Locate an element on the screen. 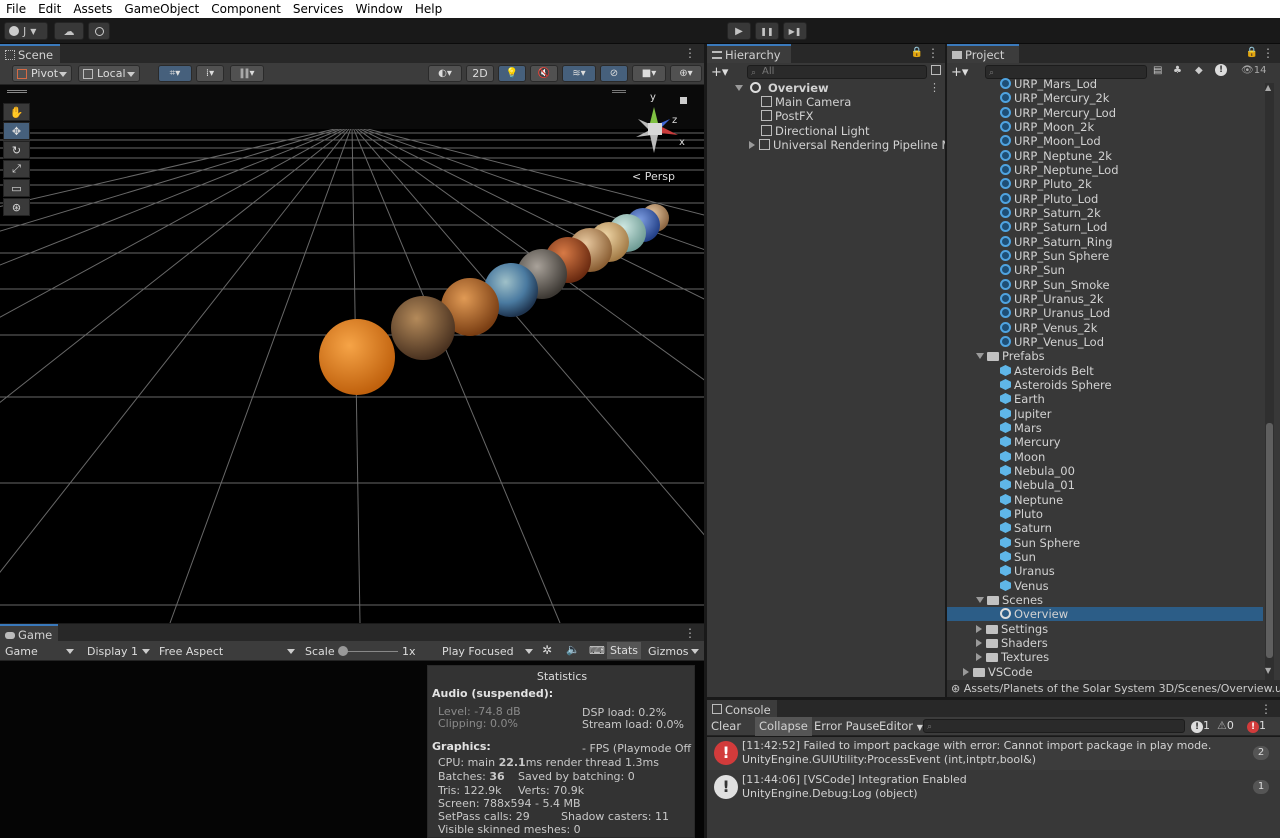 Image resolution: width=1280 pixels, height=838 pixels. editor-dropdown: Editor ▼ is located at coordinates (901, 726).